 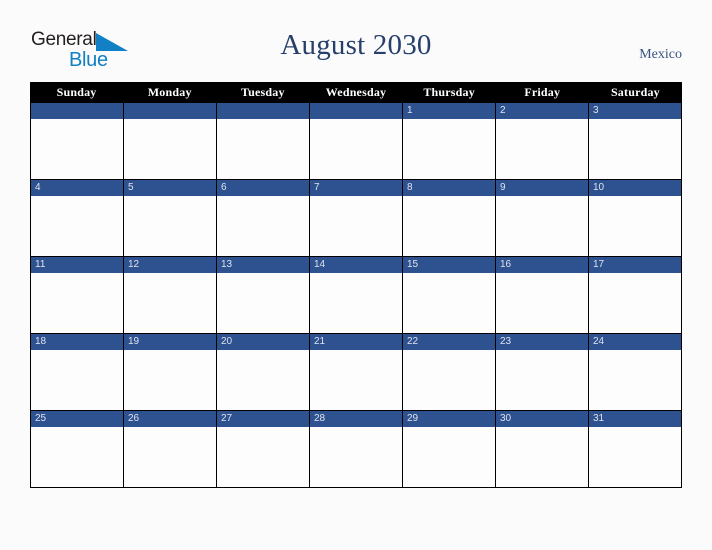 What do you see at coordinates (263, 419) in the screenshot?
I see `day-bar: 27` at bounding box center [263, 419].